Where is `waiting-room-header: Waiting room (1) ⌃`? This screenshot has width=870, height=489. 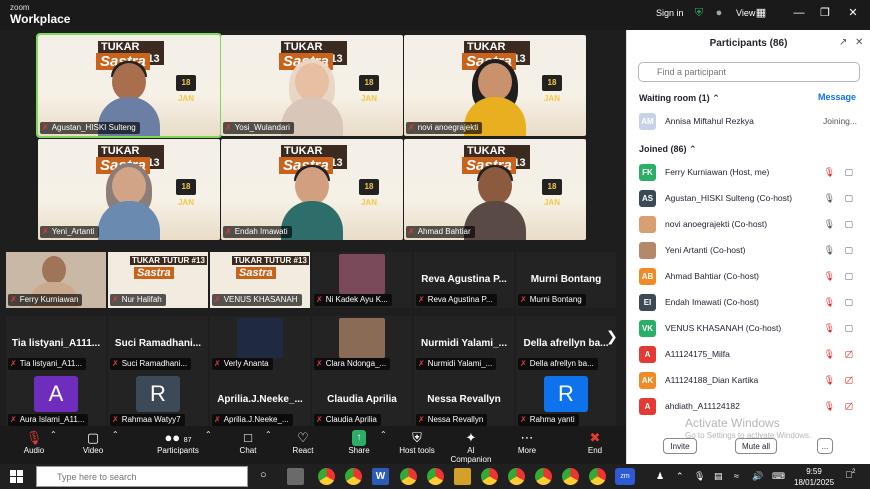 waiting-room-header: Waiting room (1) ⌃ is located at coordinates (679, 98).